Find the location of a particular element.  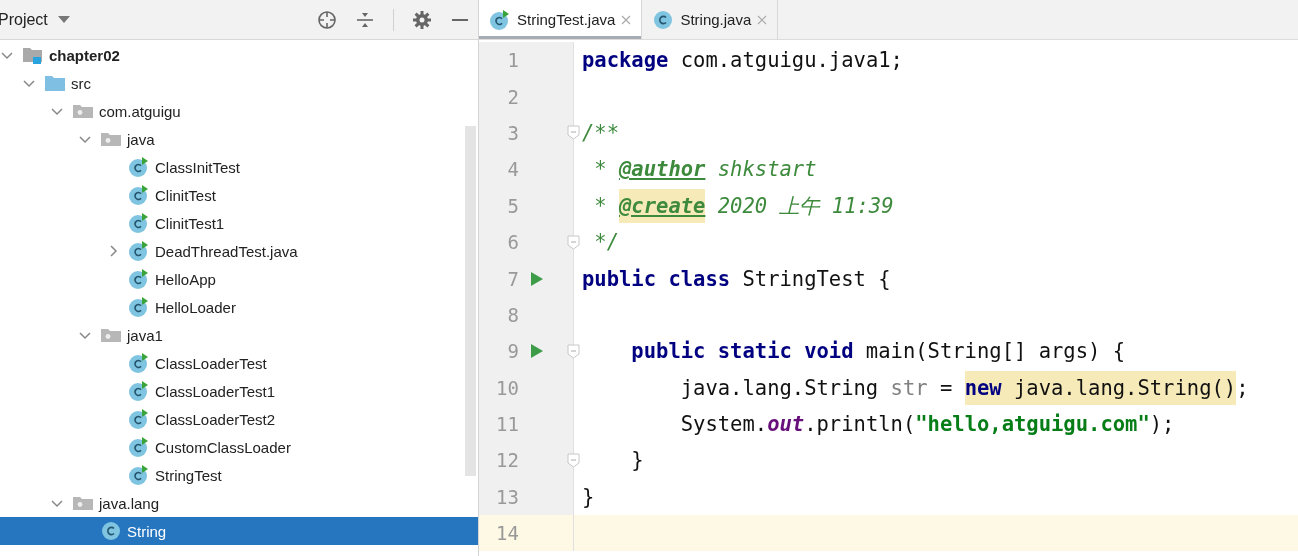

module-folder-icon is located at coordinates (33, 55).